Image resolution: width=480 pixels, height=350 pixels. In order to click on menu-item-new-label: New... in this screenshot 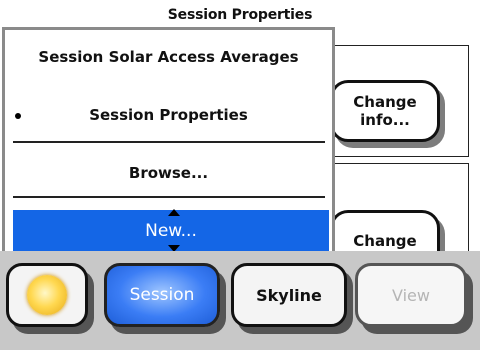, I will do `click(171, 230)`.